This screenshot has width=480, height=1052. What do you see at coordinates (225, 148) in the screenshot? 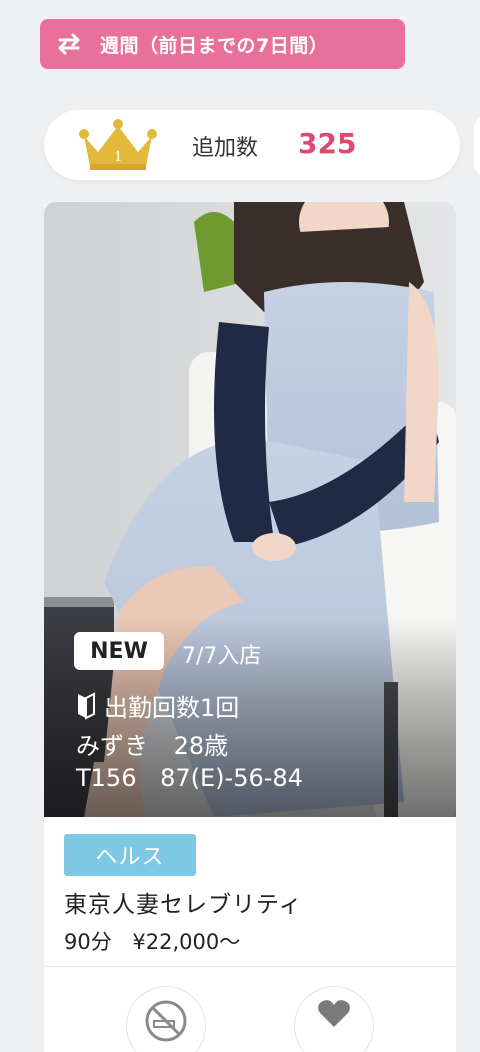
I see `metric-label: 追加数` at bounding box center [225, 148].